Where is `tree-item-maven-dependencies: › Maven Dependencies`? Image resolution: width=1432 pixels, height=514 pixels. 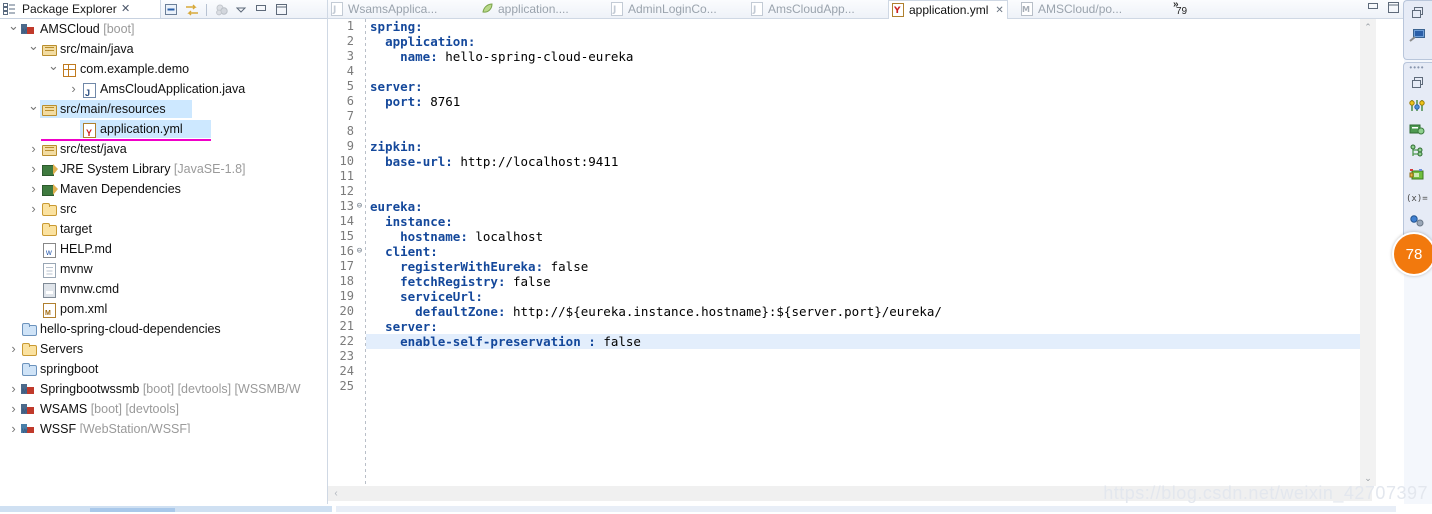
tree-item-maven-dependencies: › Maven Dependencies is located at coordinates (161, 189).